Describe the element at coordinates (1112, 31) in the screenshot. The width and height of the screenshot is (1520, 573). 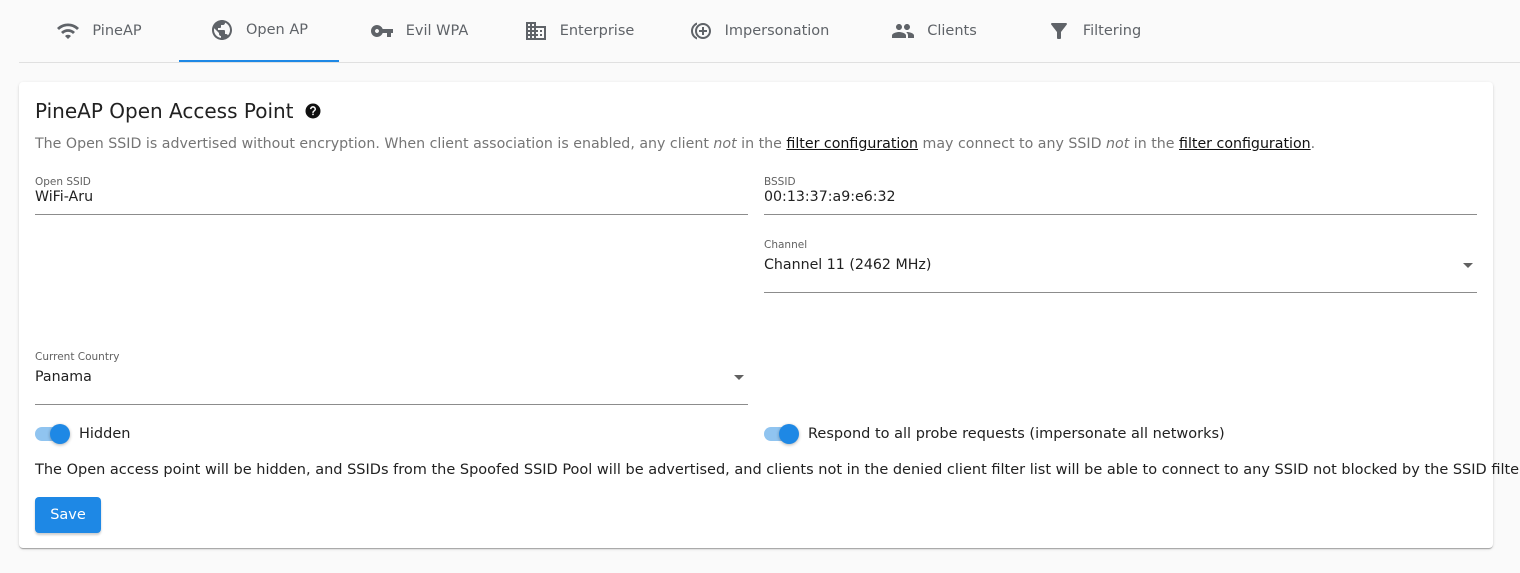
I see `tab-label: Filtering` at that location.